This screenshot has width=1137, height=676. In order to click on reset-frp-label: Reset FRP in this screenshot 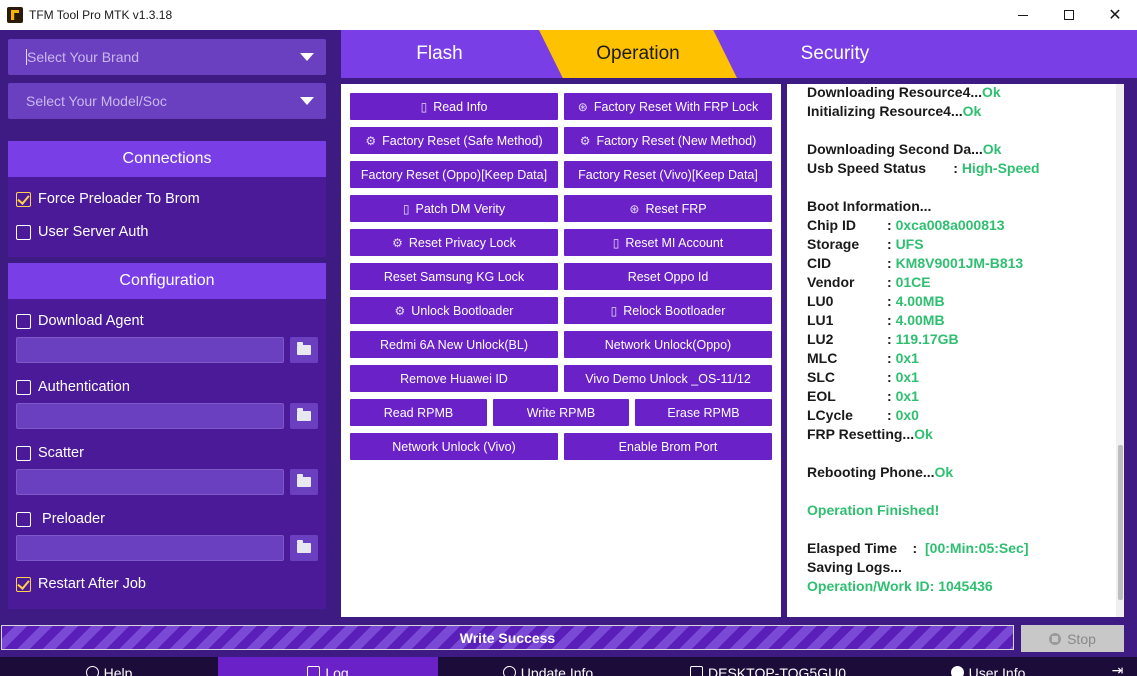, I will do `click(676, 208)`.